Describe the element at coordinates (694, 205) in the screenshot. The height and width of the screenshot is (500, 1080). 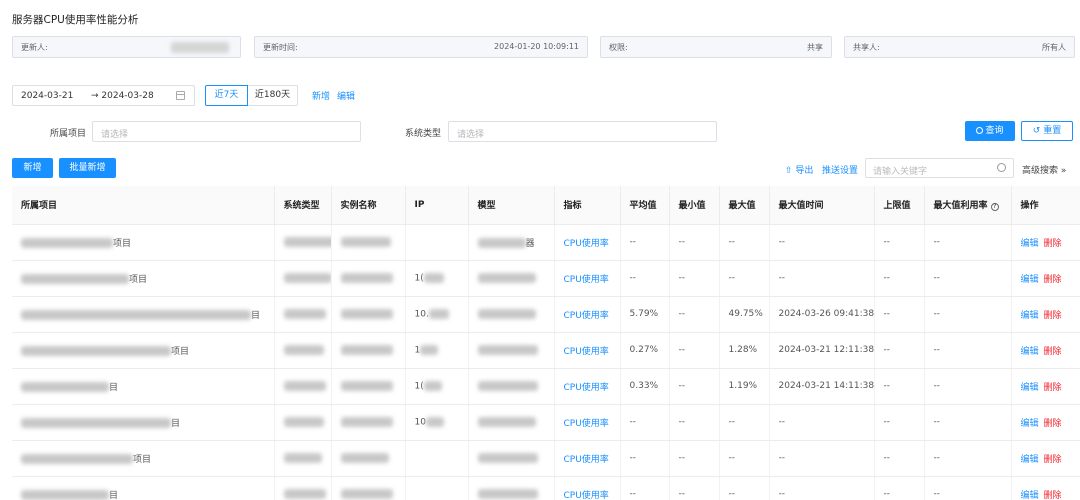
I see `col-header: 最小值` at that location.